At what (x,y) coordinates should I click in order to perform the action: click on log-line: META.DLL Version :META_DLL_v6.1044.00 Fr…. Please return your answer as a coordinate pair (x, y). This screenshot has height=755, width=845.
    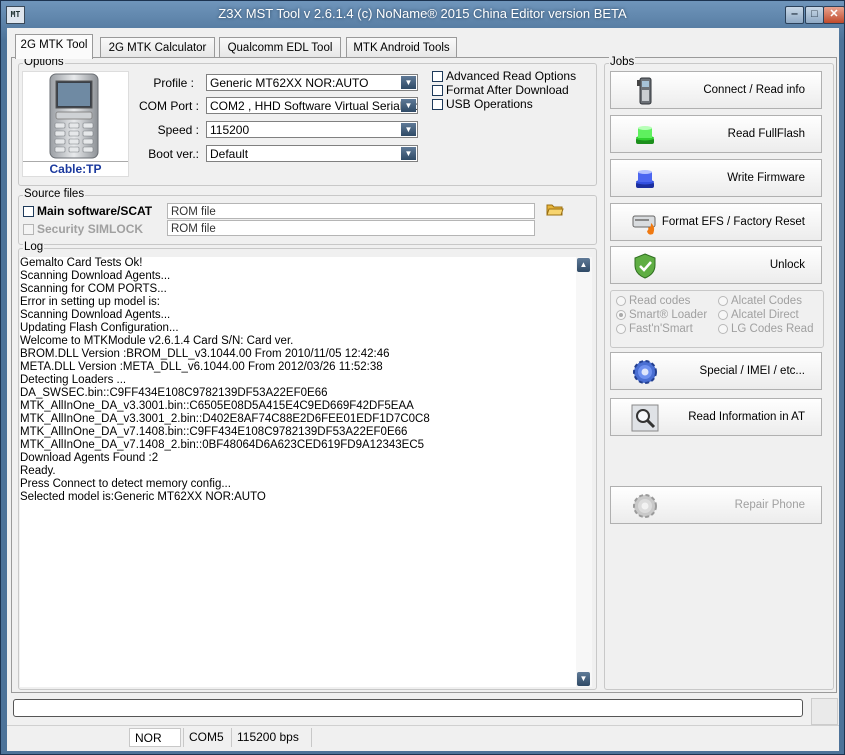
    Looking at the image, I should click on (201, 367).